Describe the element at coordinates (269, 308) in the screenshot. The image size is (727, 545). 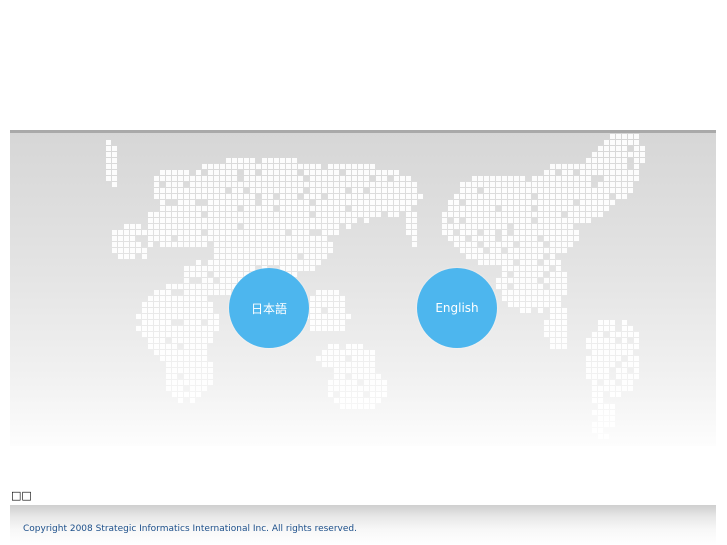
I see `japanese-language-button: 日本語` at that location.